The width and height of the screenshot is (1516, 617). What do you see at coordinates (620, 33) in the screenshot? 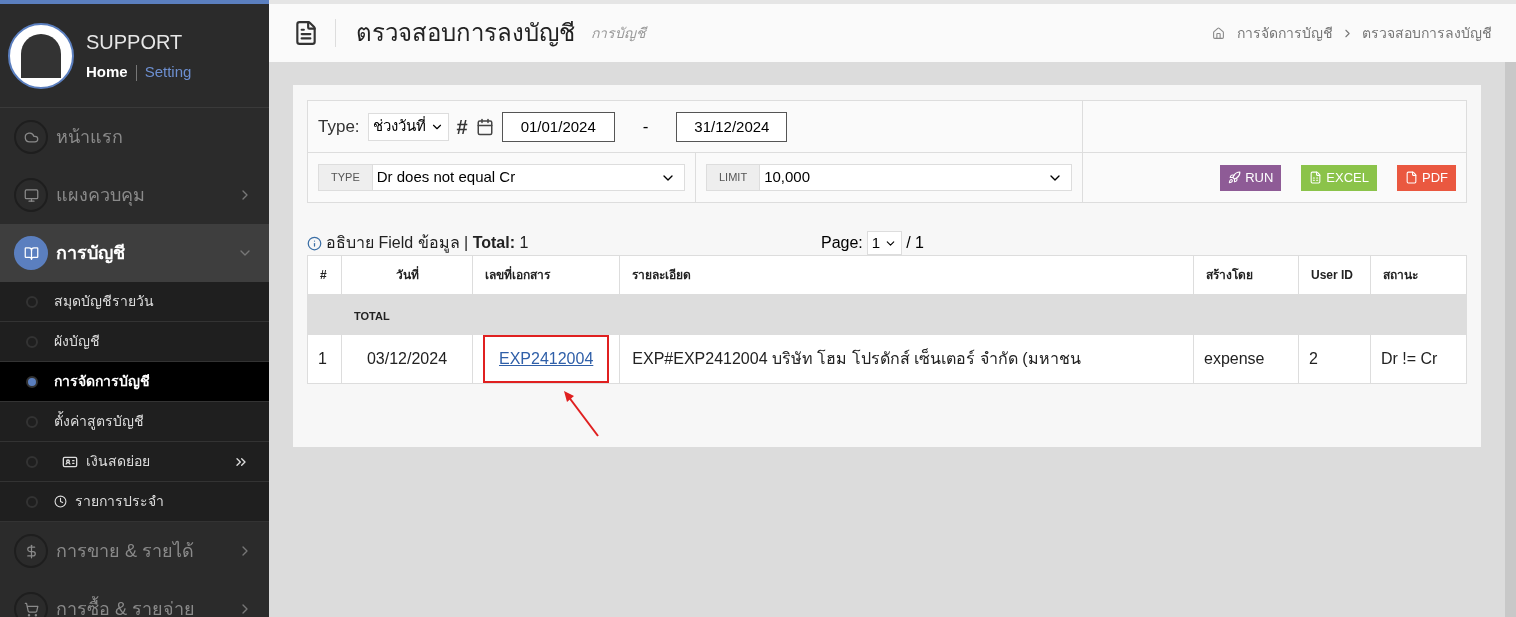
I see `page-subtitle: การบัญชี` at bounding box center [620, 33].